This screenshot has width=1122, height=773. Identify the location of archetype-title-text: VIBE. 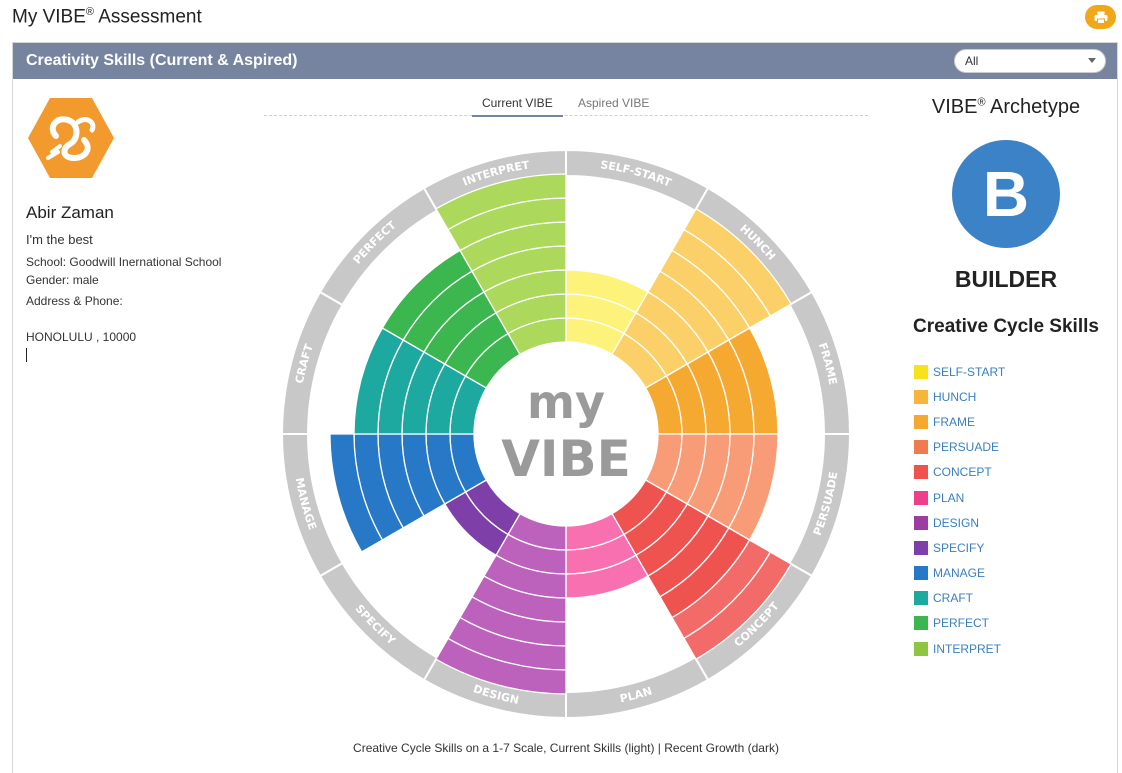
(954, 107).